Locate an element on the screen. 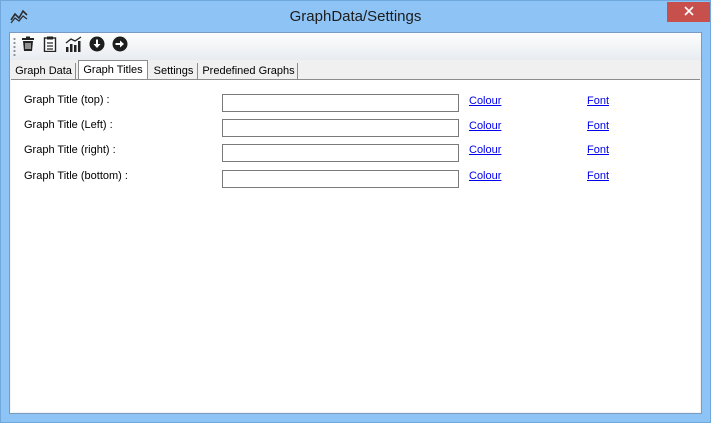 Image resolution: width=711 pixels, height=423 pixels. window-title: GraphData/Settings is located at coordinates (355, 16).